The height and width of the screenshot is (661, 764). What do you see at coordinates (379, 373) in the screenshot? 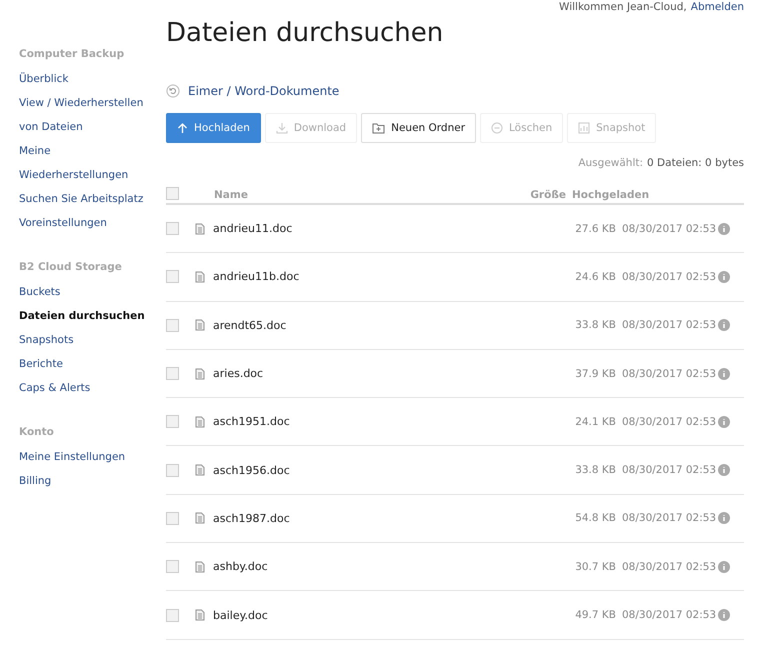
I see `file-name: aries.doc` at bounding box center [379, 373].